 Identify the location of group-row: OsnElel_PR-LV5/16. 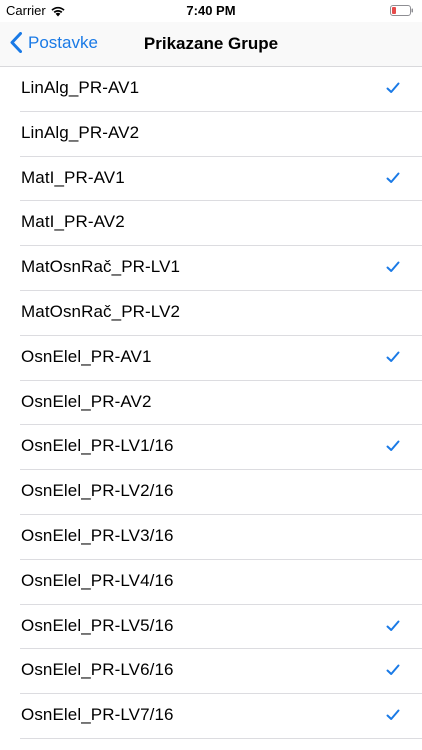
(221, 627).